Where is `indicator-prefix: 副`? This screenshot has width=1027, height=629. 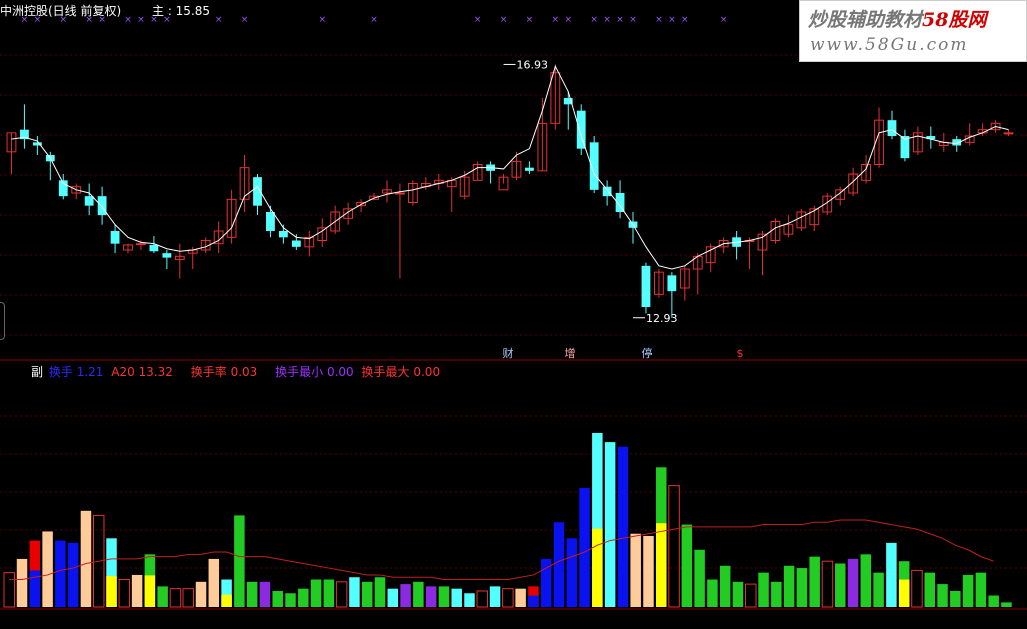 indicator-prefix: 副 is located at coordinates (37, 372).